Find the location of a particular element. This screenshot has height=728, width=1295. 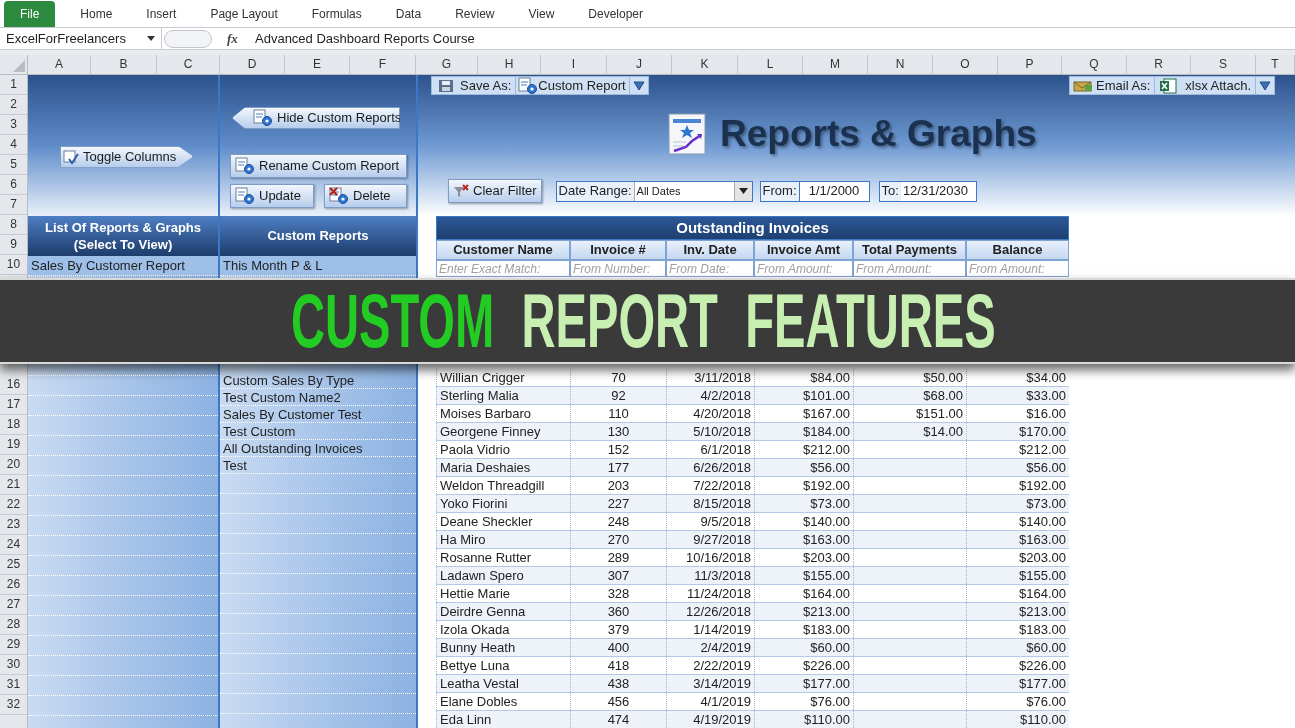

table-cell: $164.00 is located at coordinates (1042, 593).